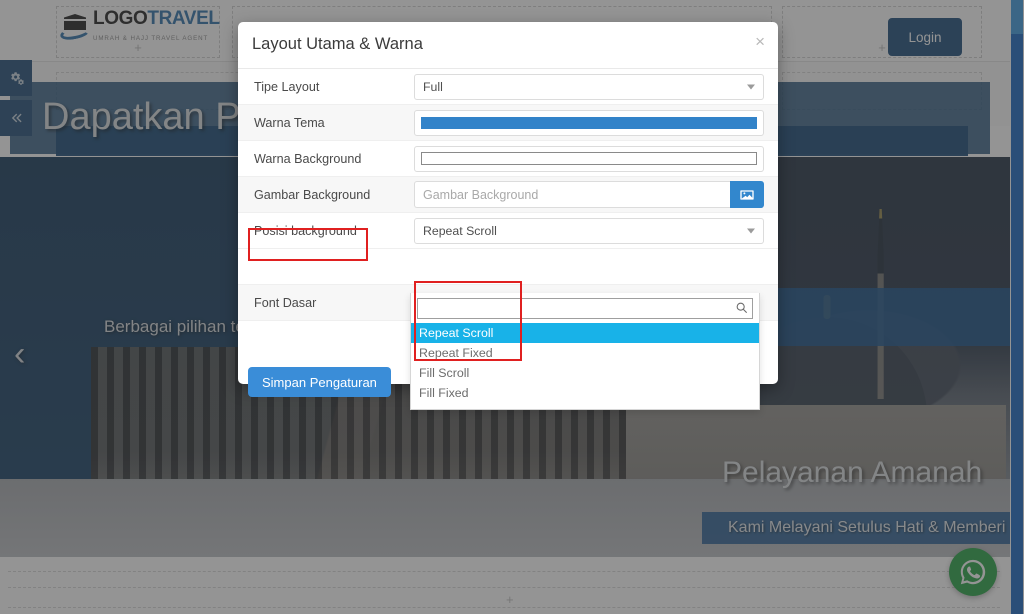  Describe the element at coordinates (572, 194) in the screenshot. I see `gambar-background-input` at that location.